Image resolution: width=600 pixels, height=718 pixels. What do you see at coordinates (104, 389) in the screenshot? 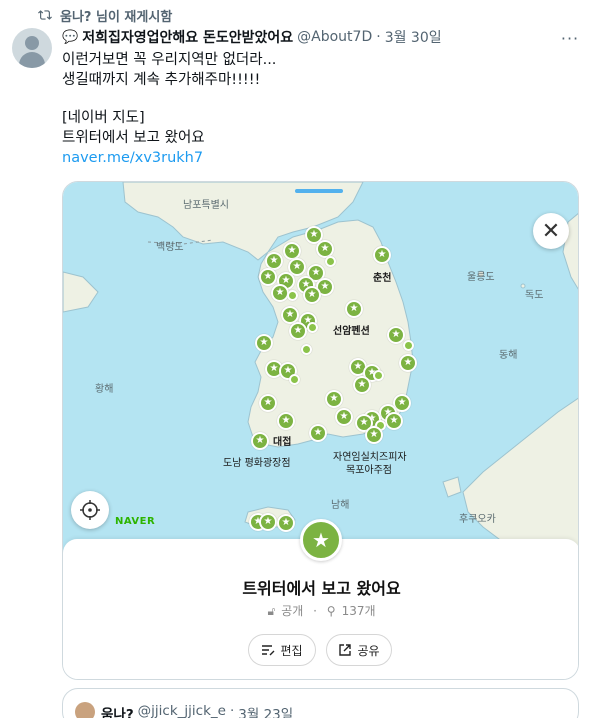
I see `map-label-hwanghae: 황해` at bounding box center [104, 389].